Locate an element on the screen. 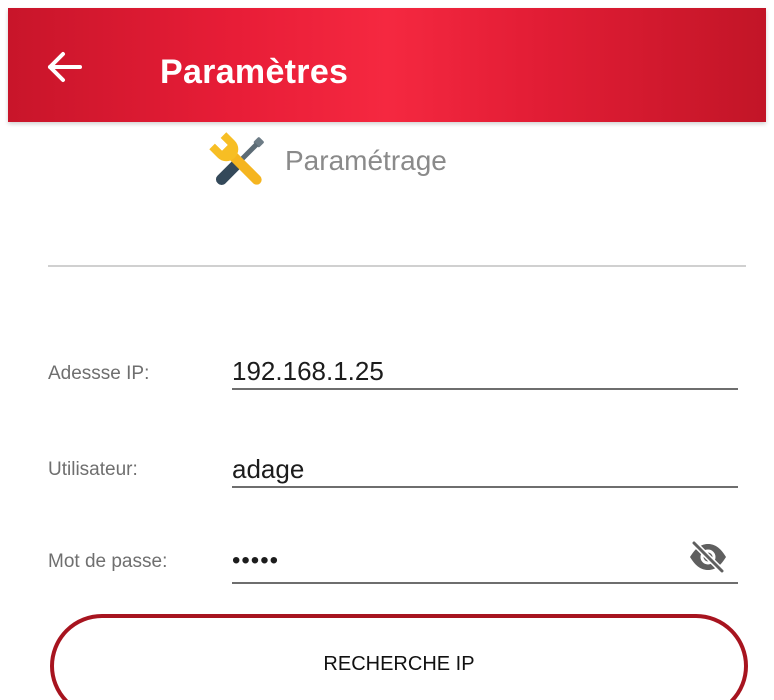 The height and width of the screenshot is (700, 774). tools-icon is located at coordinates (236, 159).